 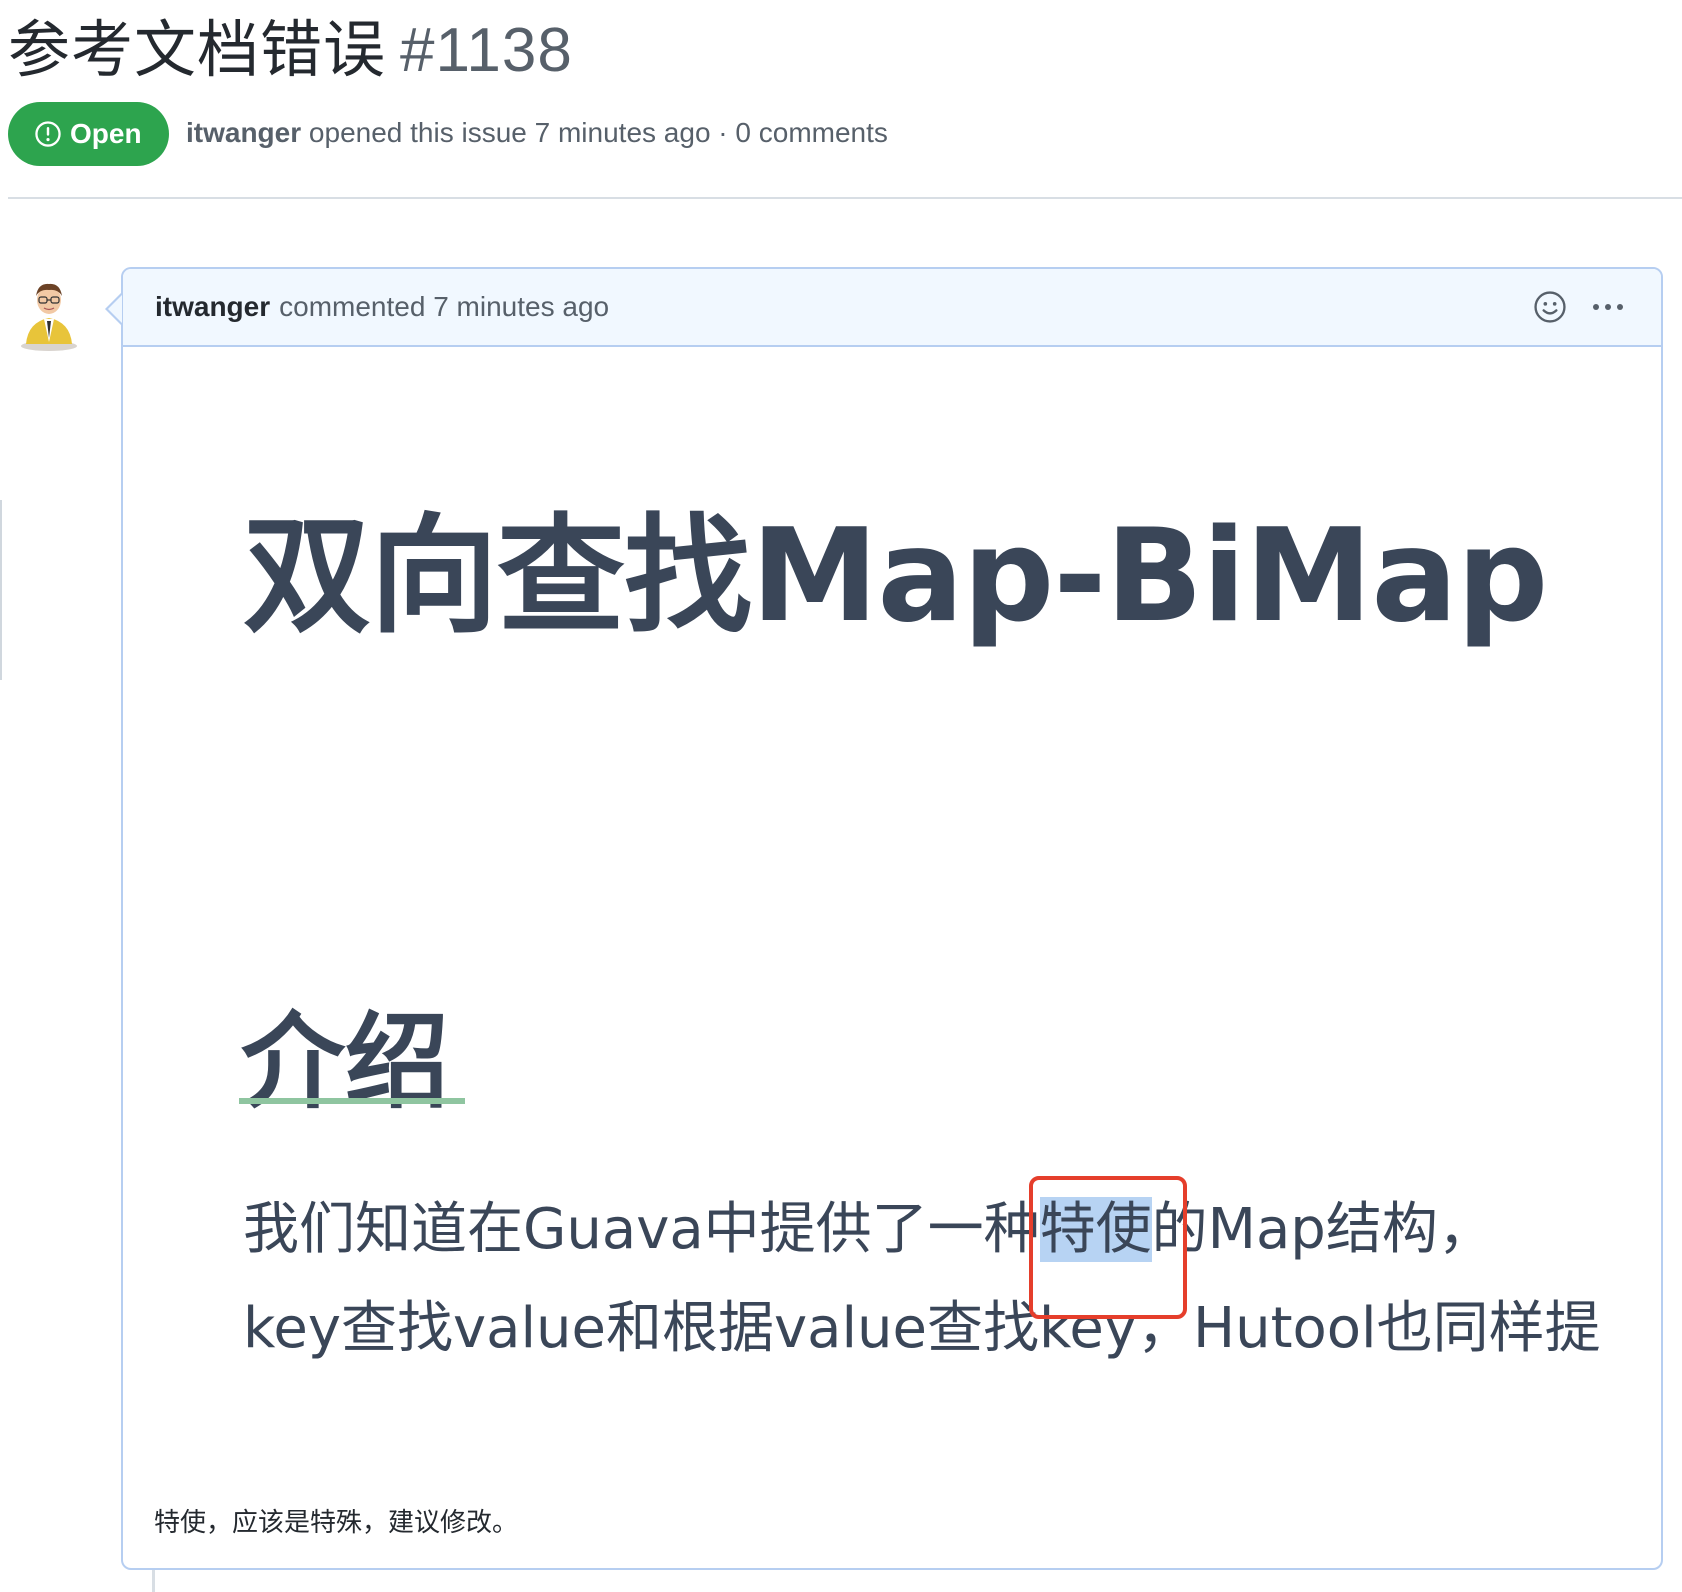 I want to click on screenshot-title: 双向查找Map-BiMap, so click(x=895, y=576).